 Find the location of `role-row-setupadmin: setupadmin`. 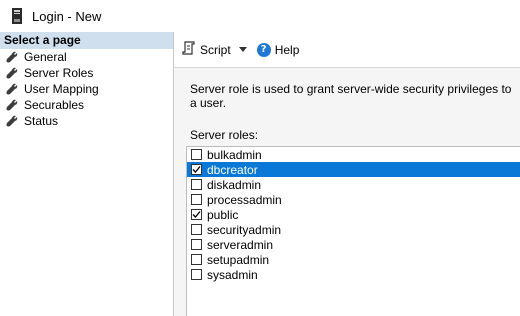

role-row-setupadmin: setupadmin is located at coordinates (353, 259).